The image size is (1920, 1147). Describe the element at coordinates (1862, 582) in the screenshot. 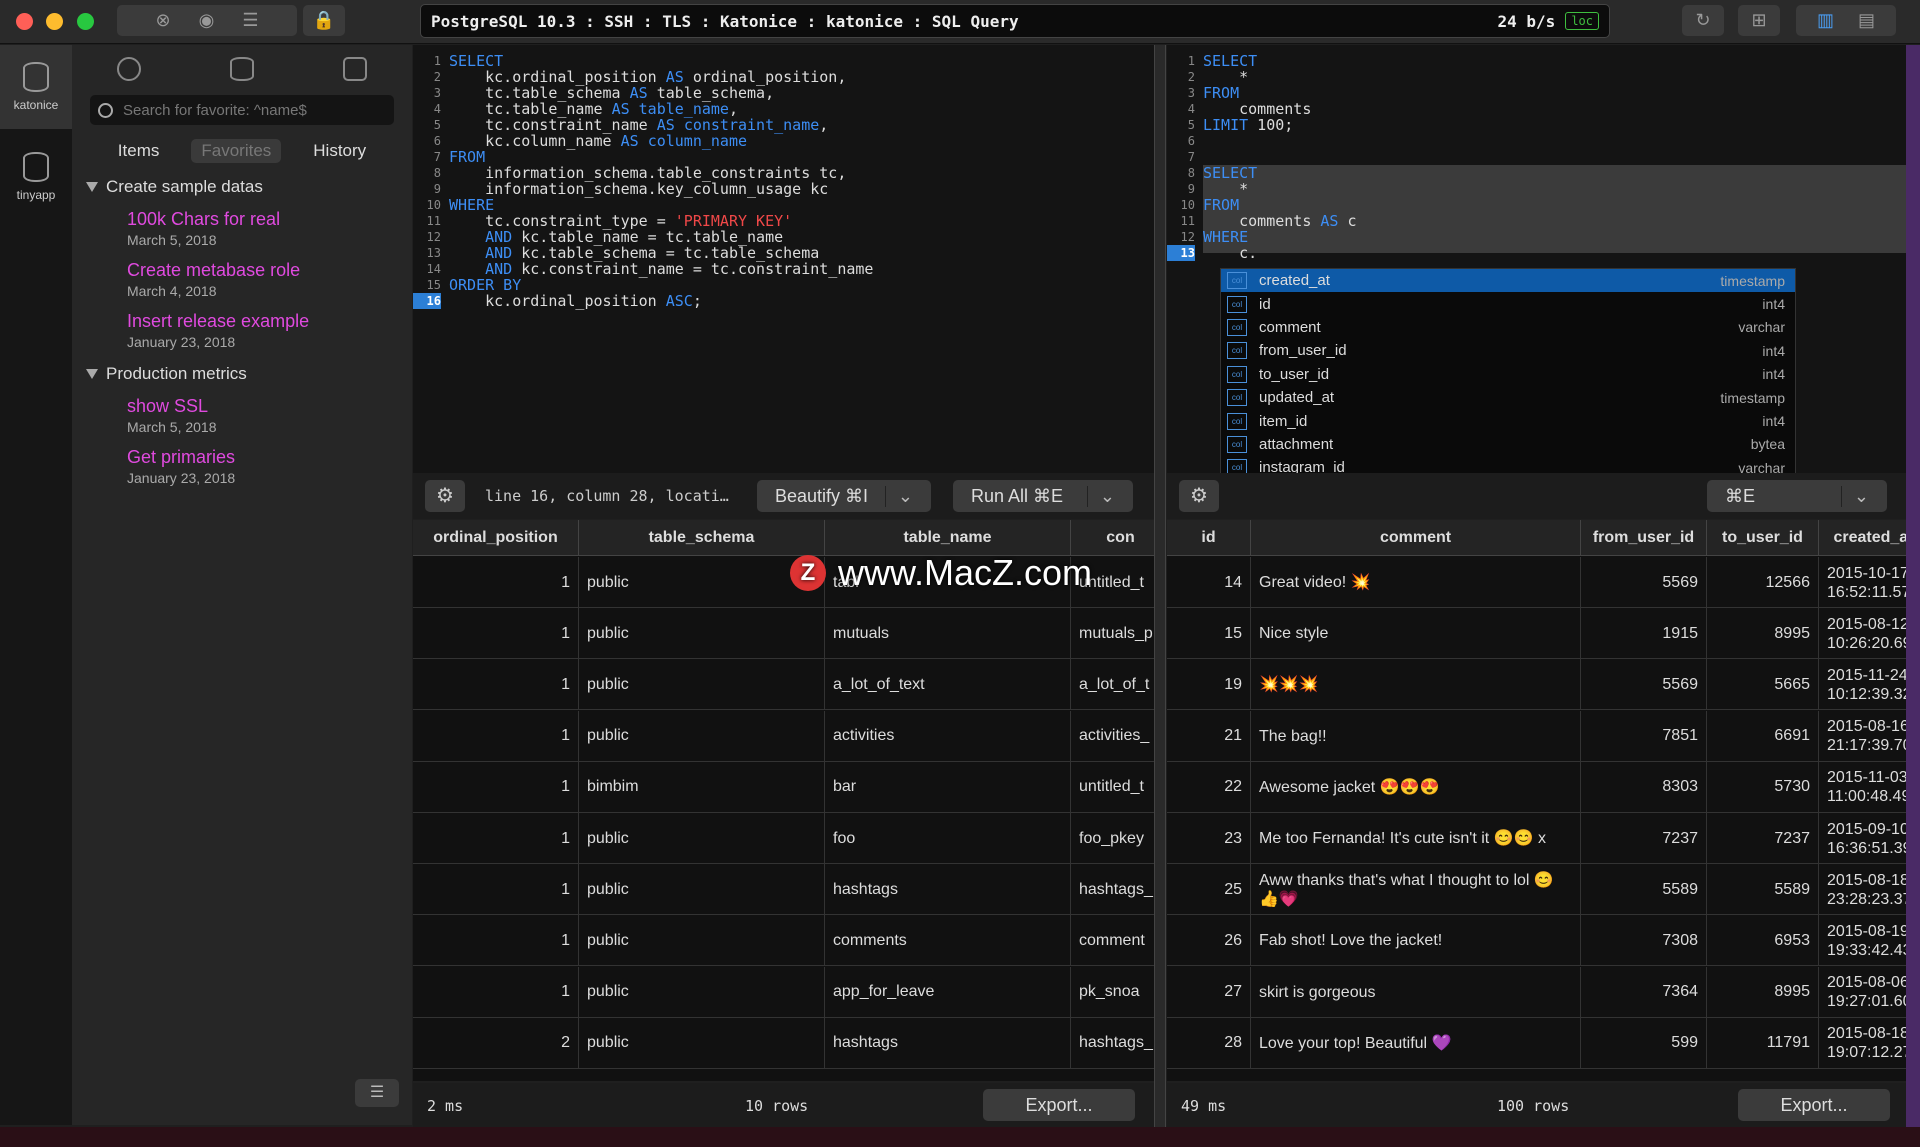

I see `table-cell: 2015-10-17 16:52:11.573` at that location.